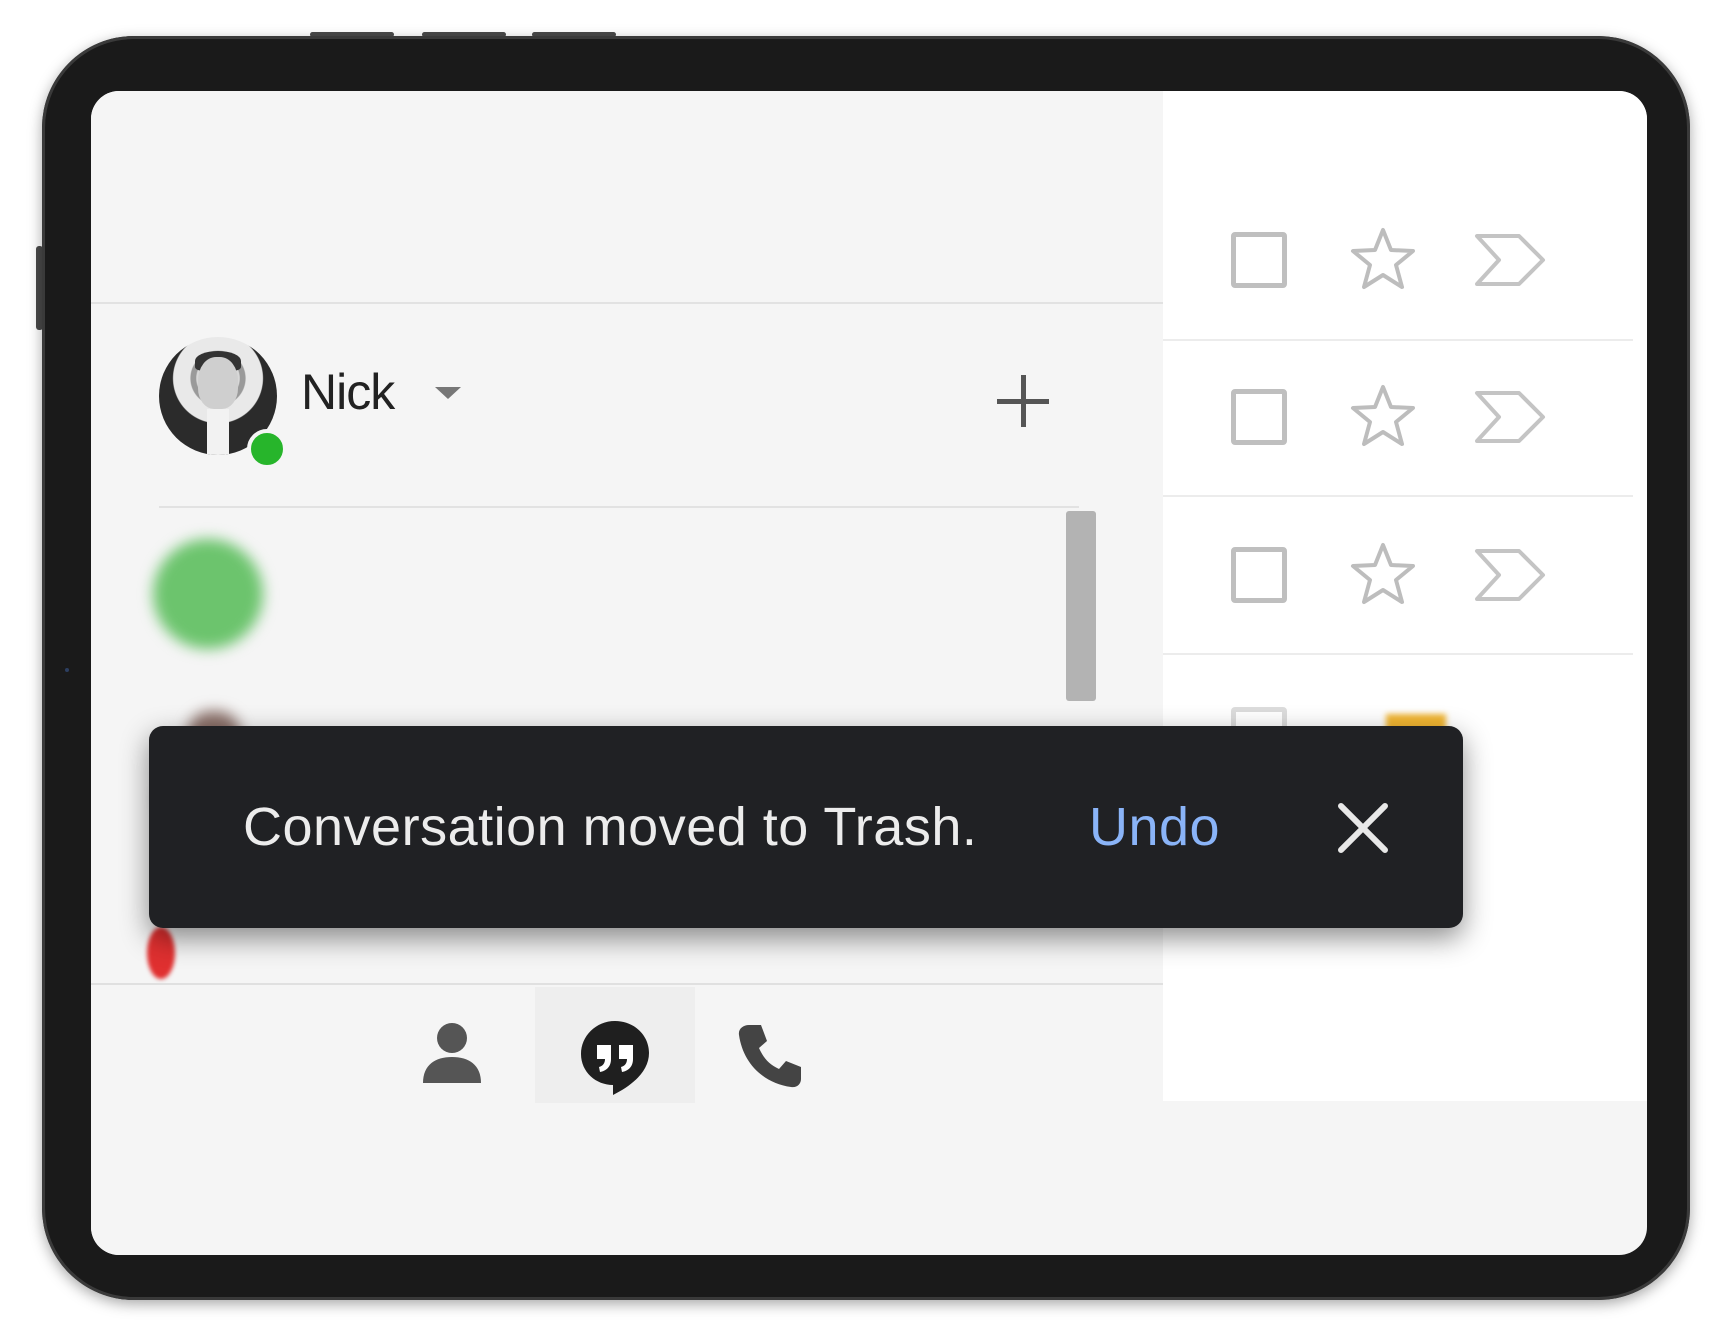 This screenshot has height=1338, width=1716. Describe the element at coordinates (267, 449) in the screenshot. I see `online-status-indicator` at that location.